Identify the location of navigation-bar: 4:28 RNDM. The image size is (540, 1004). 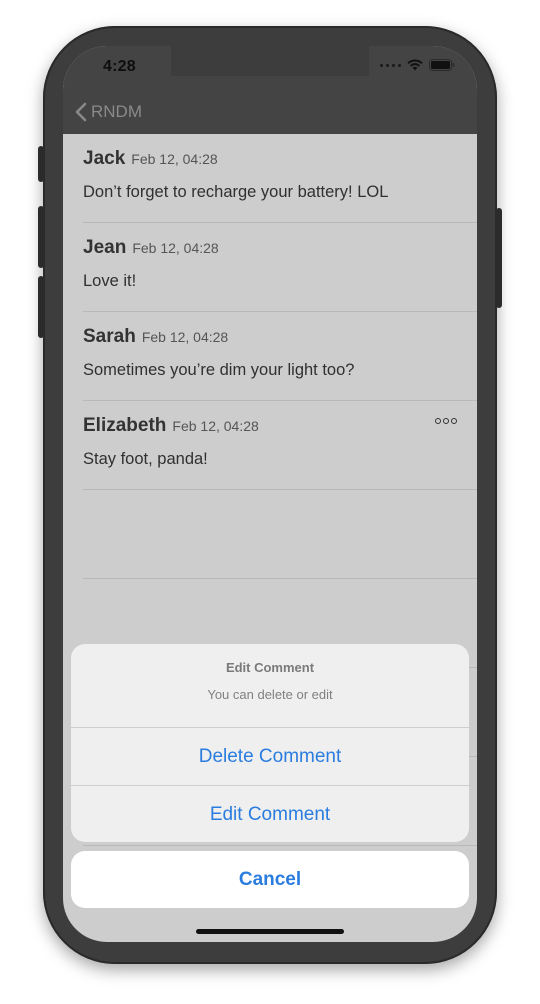
(270, 90).